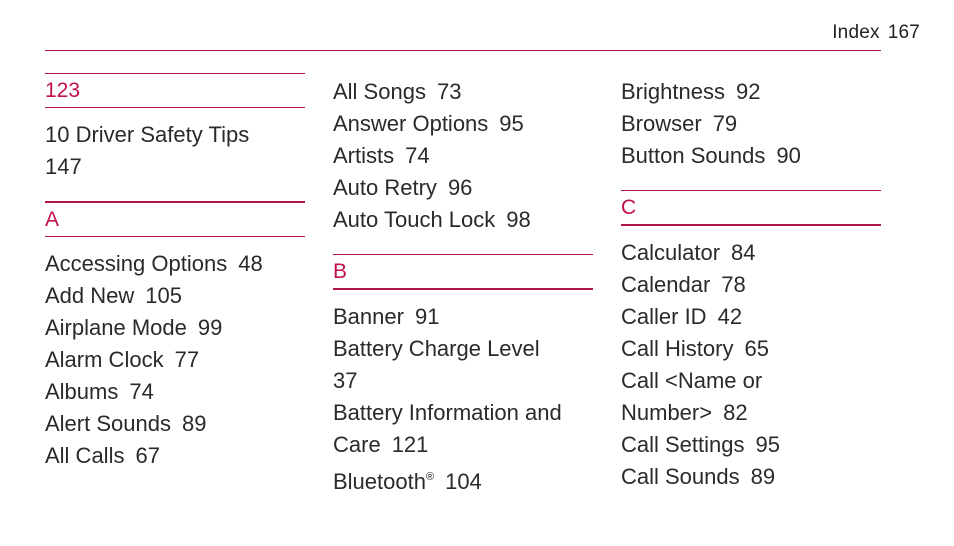 The height and width of the screenshot is (546, 954). Describe the element at coordinates (463, 50) in the screenshot. I see `header-rule` at that location.